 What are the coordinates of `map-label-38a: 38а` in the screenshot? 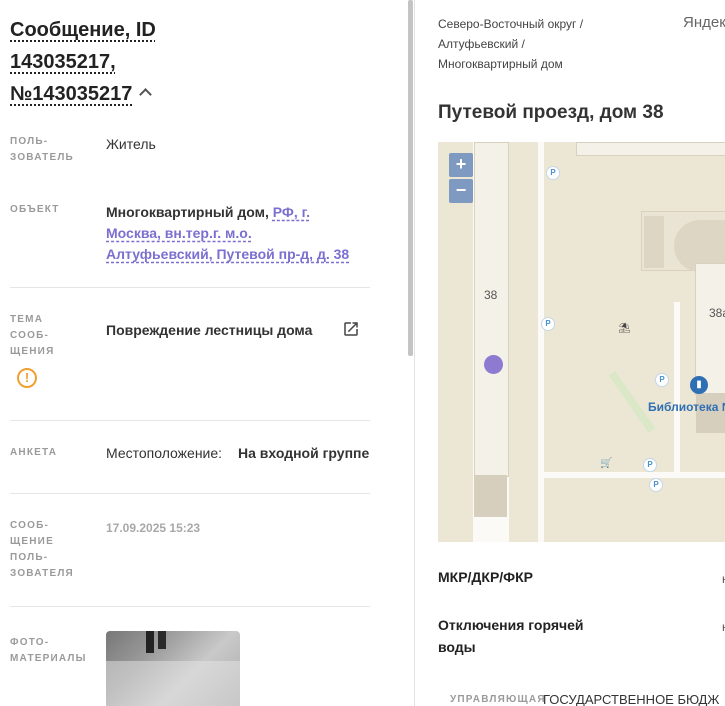 It's located at (717, 313).